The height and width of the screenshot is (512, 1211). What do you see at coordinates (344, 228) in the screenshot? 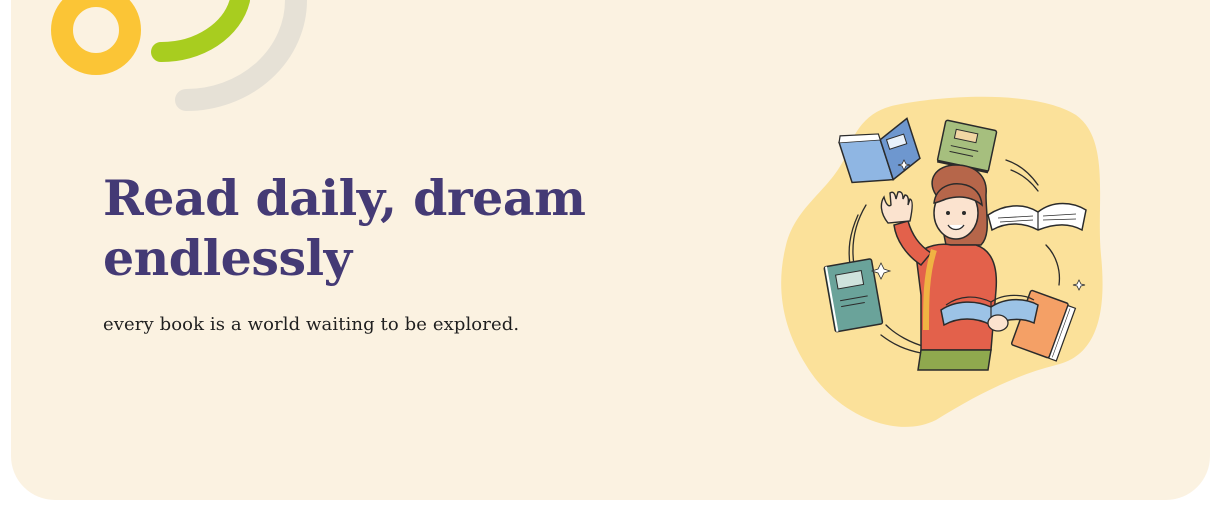
I see `hero-headline: Read daily, dream endlessly` at bounding box center [344, 228].